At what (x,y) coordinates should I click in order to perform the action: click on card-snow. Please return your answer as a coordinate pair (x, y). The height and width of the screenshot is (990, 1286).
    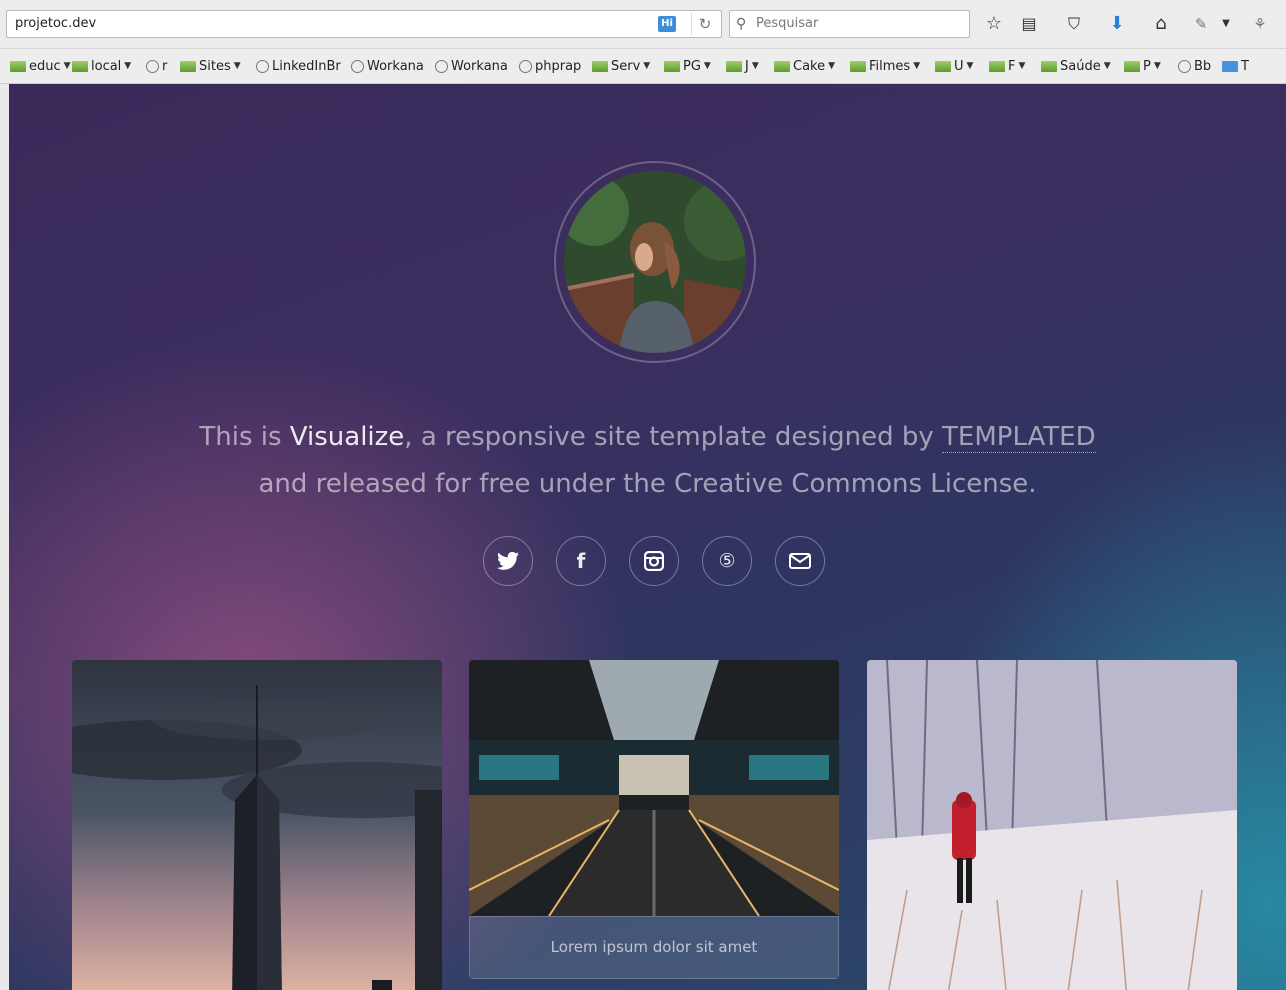
    Looking at the image, I should click on (1052, 825).